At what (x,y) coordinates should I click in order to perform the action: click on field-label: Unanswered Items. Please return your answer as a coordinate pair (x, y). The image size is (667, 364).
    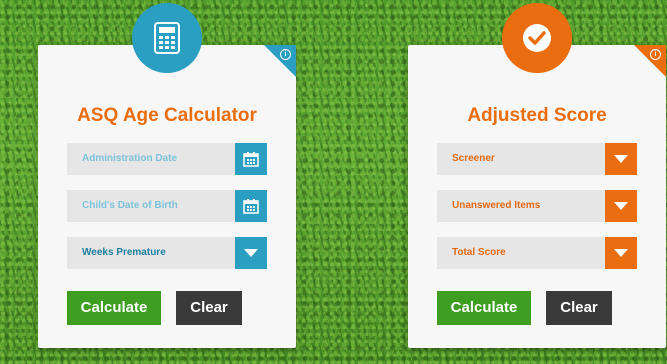
    Looking at the image, I should click on (496, 205).